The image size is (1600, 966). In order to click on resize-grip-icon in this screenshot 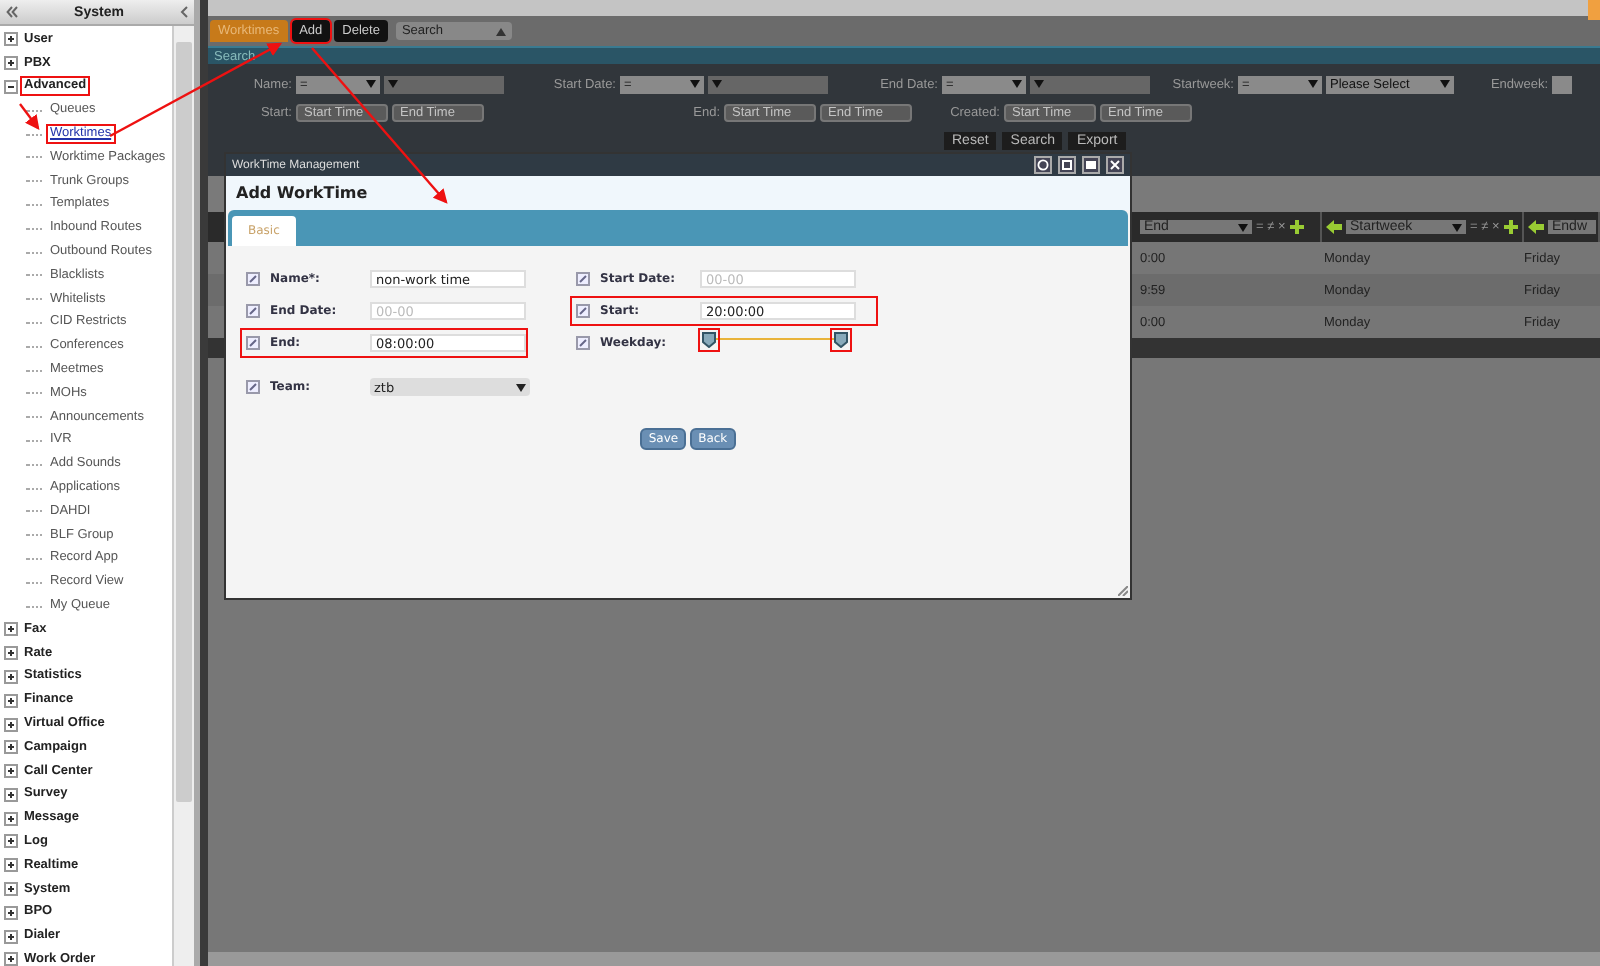, I will do `click(1123, 591)`.